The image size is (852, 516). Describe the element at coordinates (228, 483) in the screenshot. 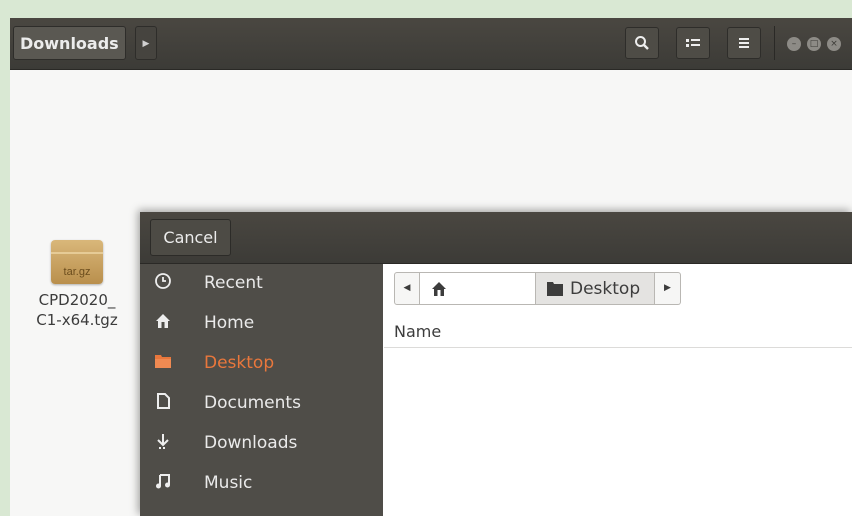

I see `sidebar-item-label: Music` at that location.